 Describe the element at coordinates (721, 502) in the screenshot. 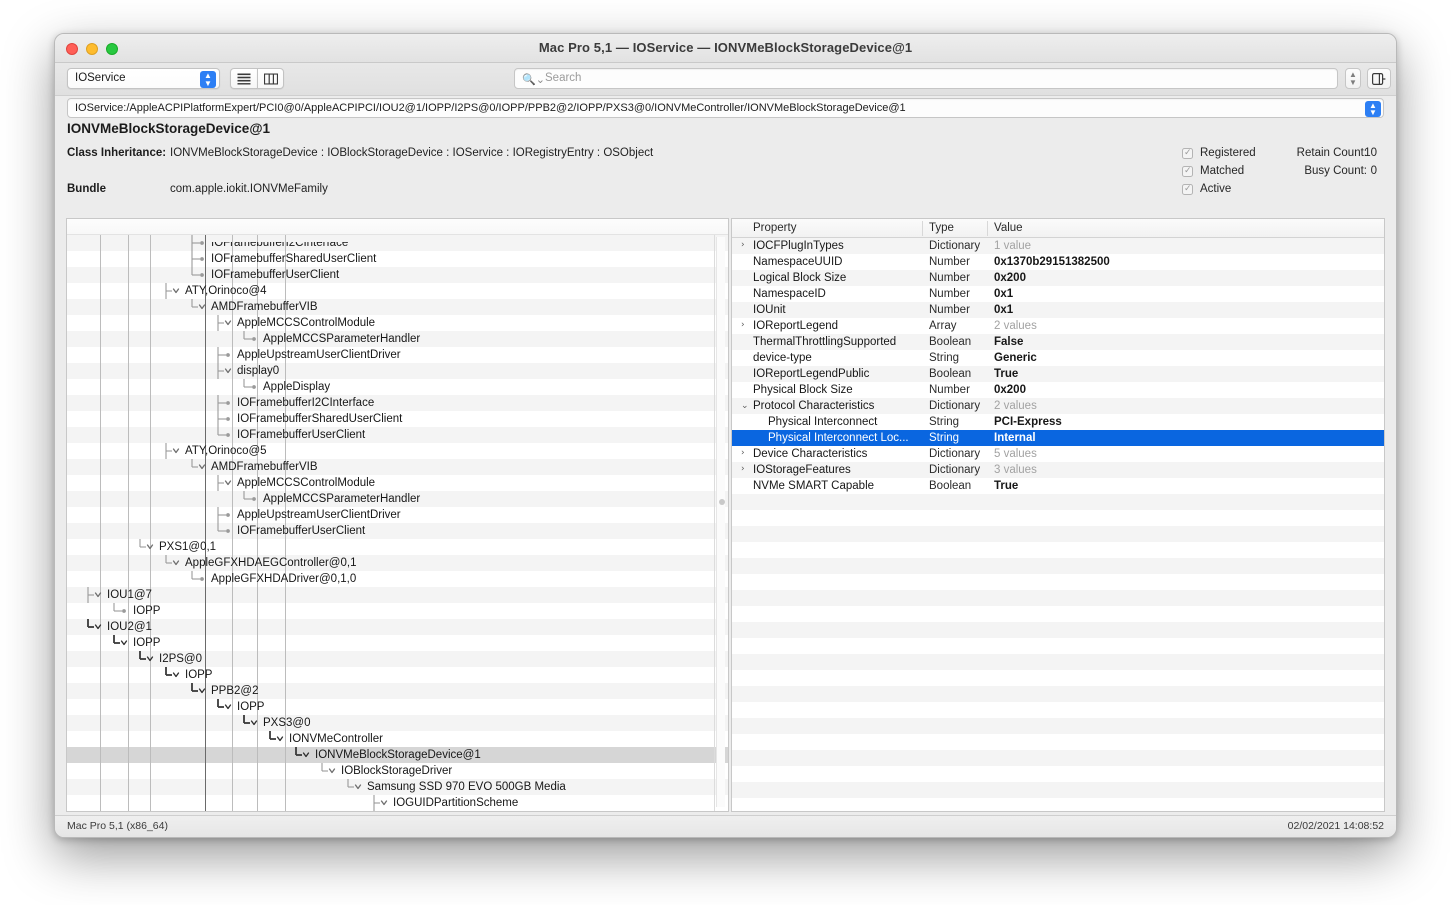

I see `tree-scrollbar-thumb` at that location.